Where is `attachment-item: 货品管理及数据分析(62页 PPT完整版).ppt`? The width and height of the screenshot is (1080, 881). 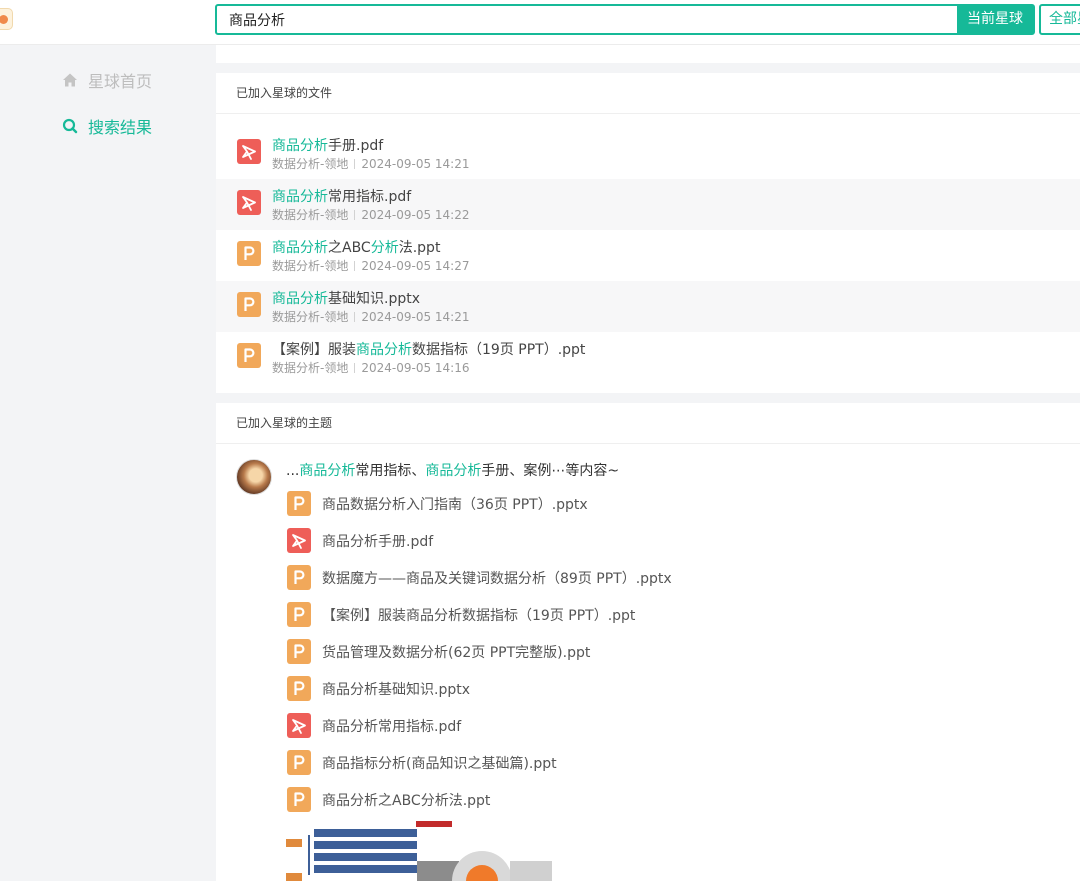
attachment-item: 货品管理及数据分析(62页 PPT完整版).ppt is located at coordinates (586, 652).